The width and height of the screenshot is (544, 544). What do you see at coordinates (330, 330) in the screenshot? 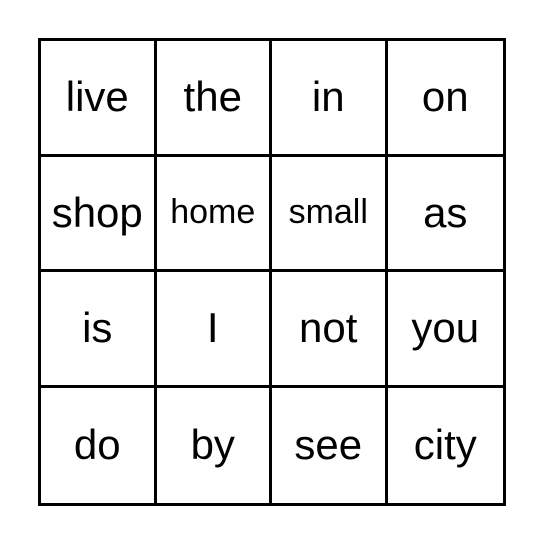
I see `bingo-cell: not` at bounding box center [330, 330].